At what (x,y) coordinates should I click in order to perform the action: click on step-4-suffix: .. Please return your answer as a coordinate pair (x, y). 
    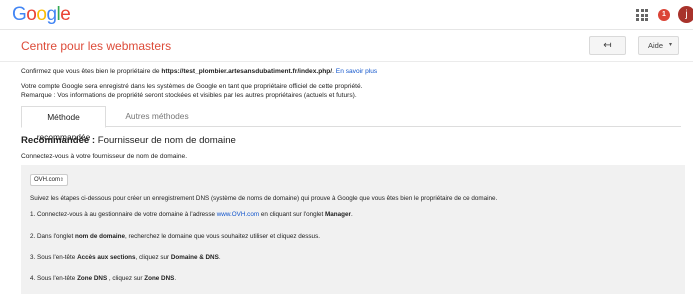
    Looking at the image, I should click on (175, 278).